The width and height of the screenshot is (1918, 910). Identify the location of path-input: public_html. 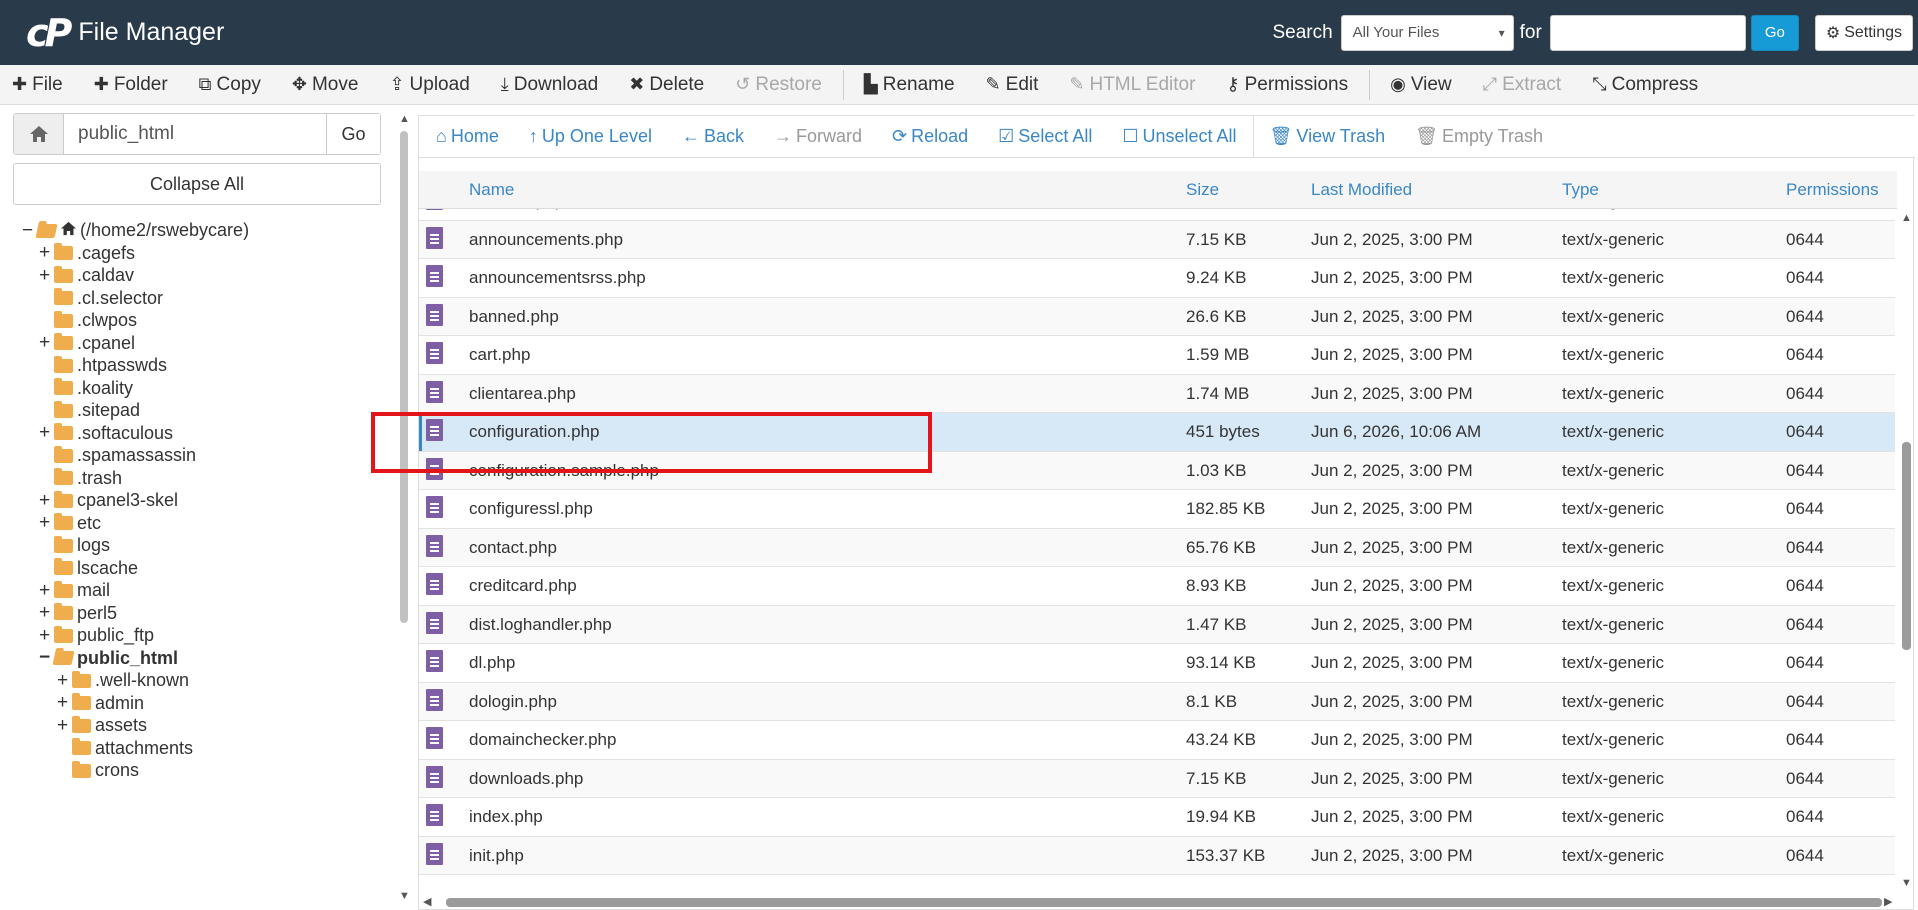
(195, 134).